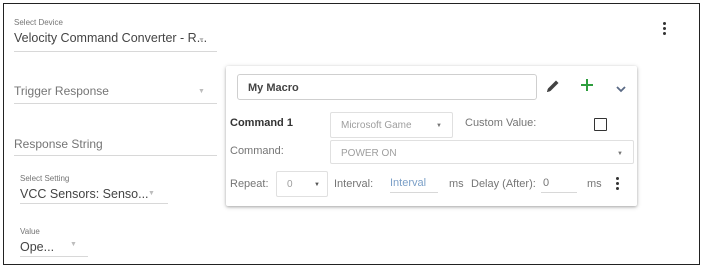 Image resolution: width=702 pixels, height=266 pixels. I want to click on trigger-response-label: Trigger Response, so click(61, 91).